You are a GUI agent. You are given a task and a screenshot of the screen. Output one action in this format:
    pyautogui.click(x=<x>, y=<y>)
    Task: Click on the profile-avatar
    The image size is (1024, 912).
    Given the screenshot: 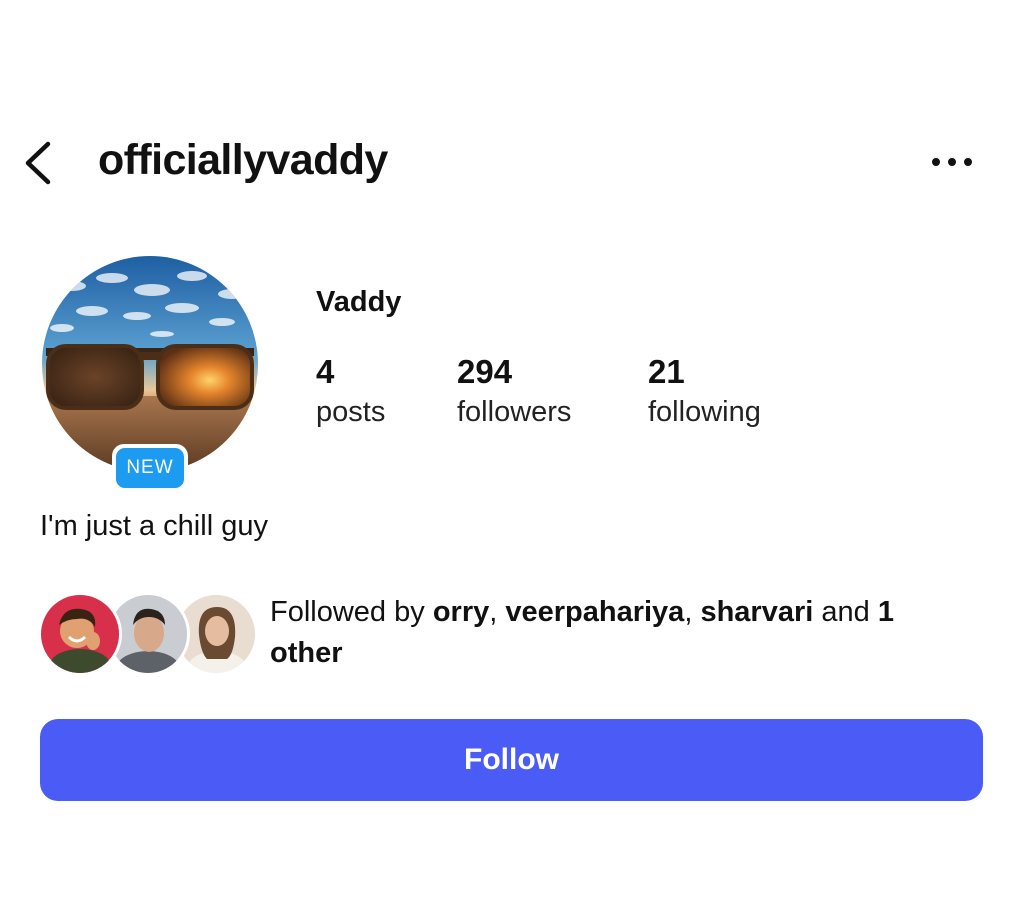 What is the action you would take?
    pyautogui.click(x=150, y=364)
    